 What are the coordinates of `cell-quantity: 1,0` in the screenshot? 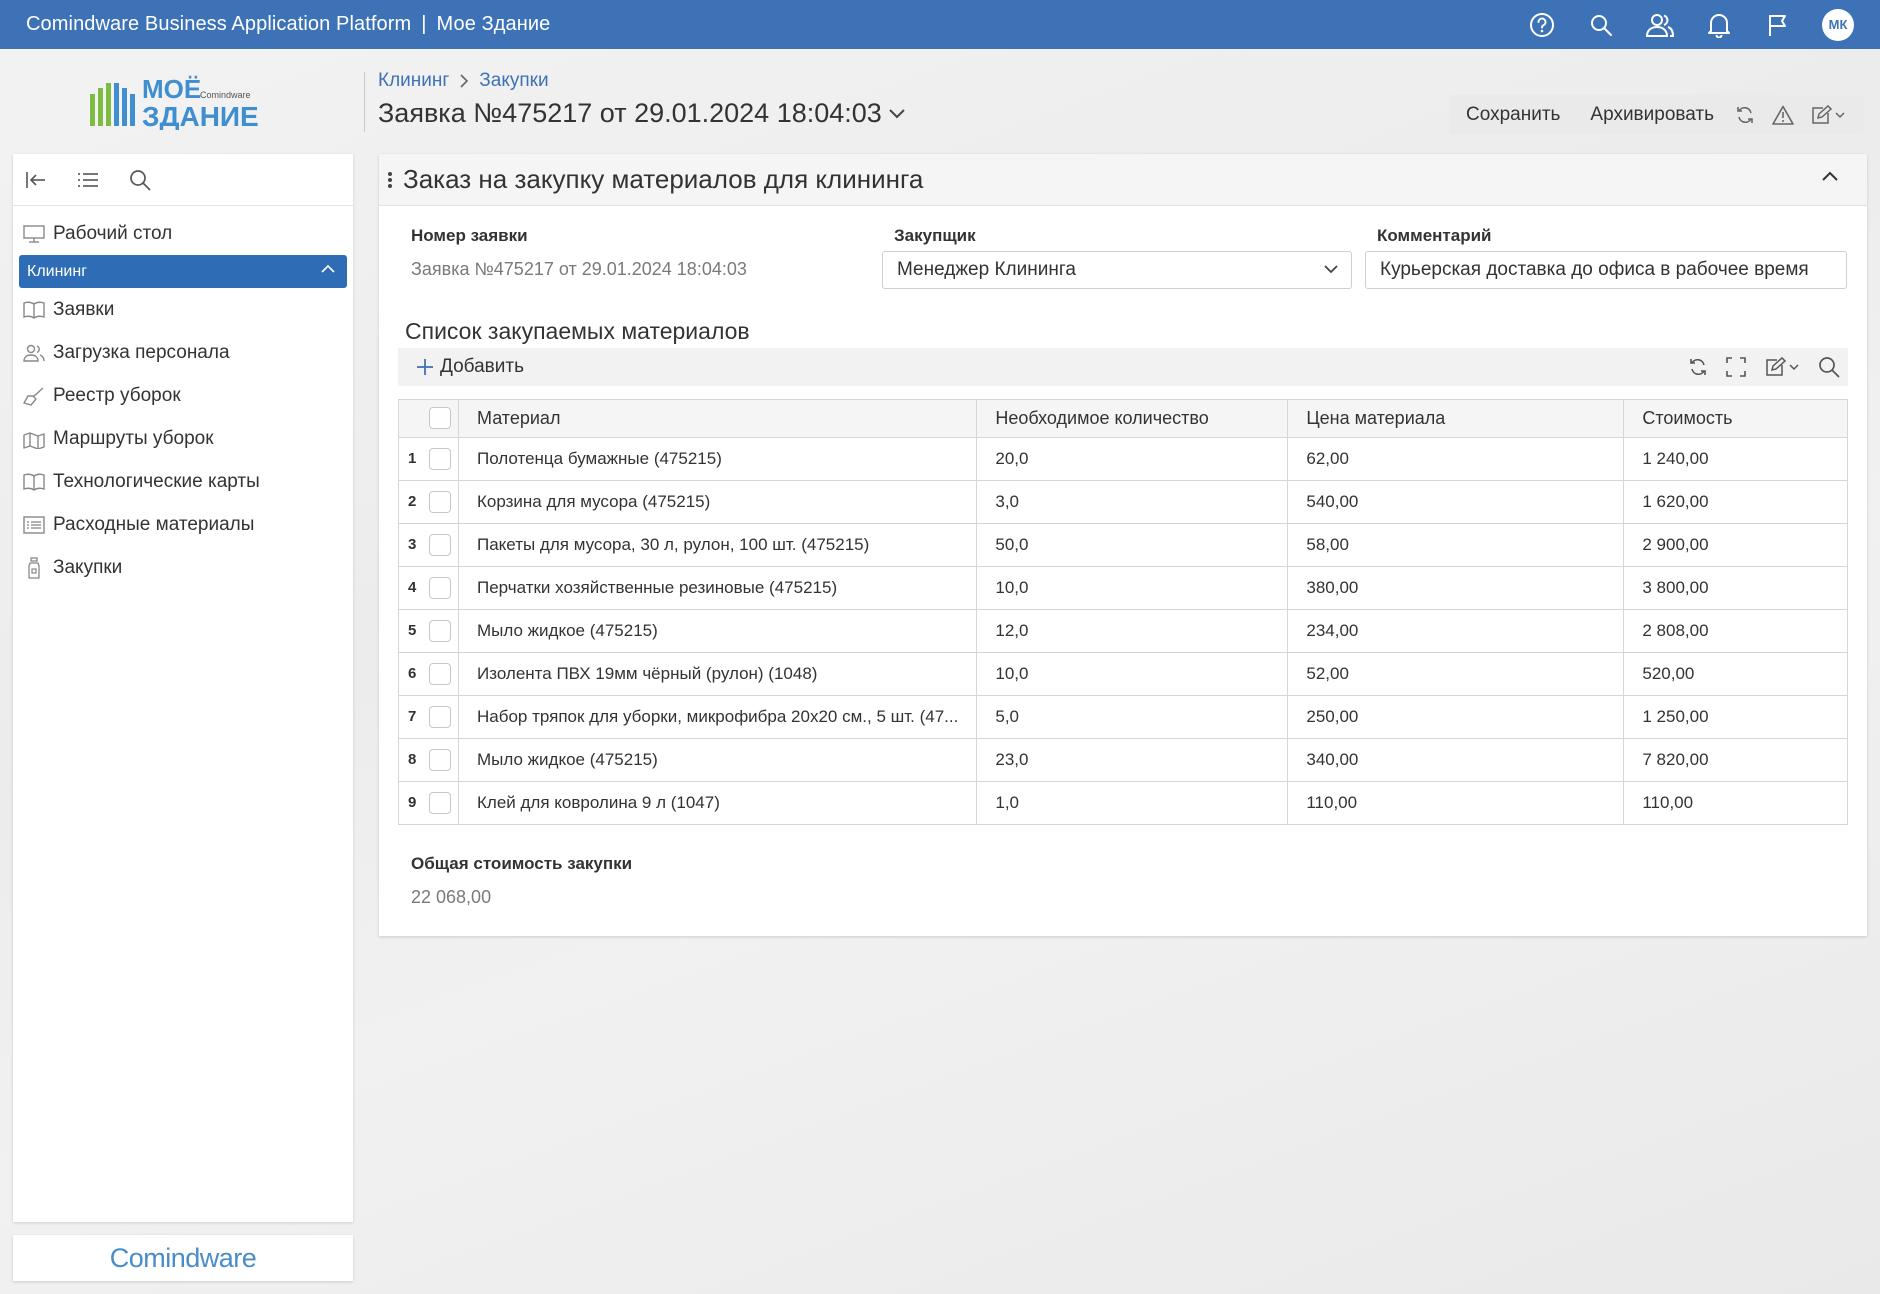 It's located at (1132, 803).